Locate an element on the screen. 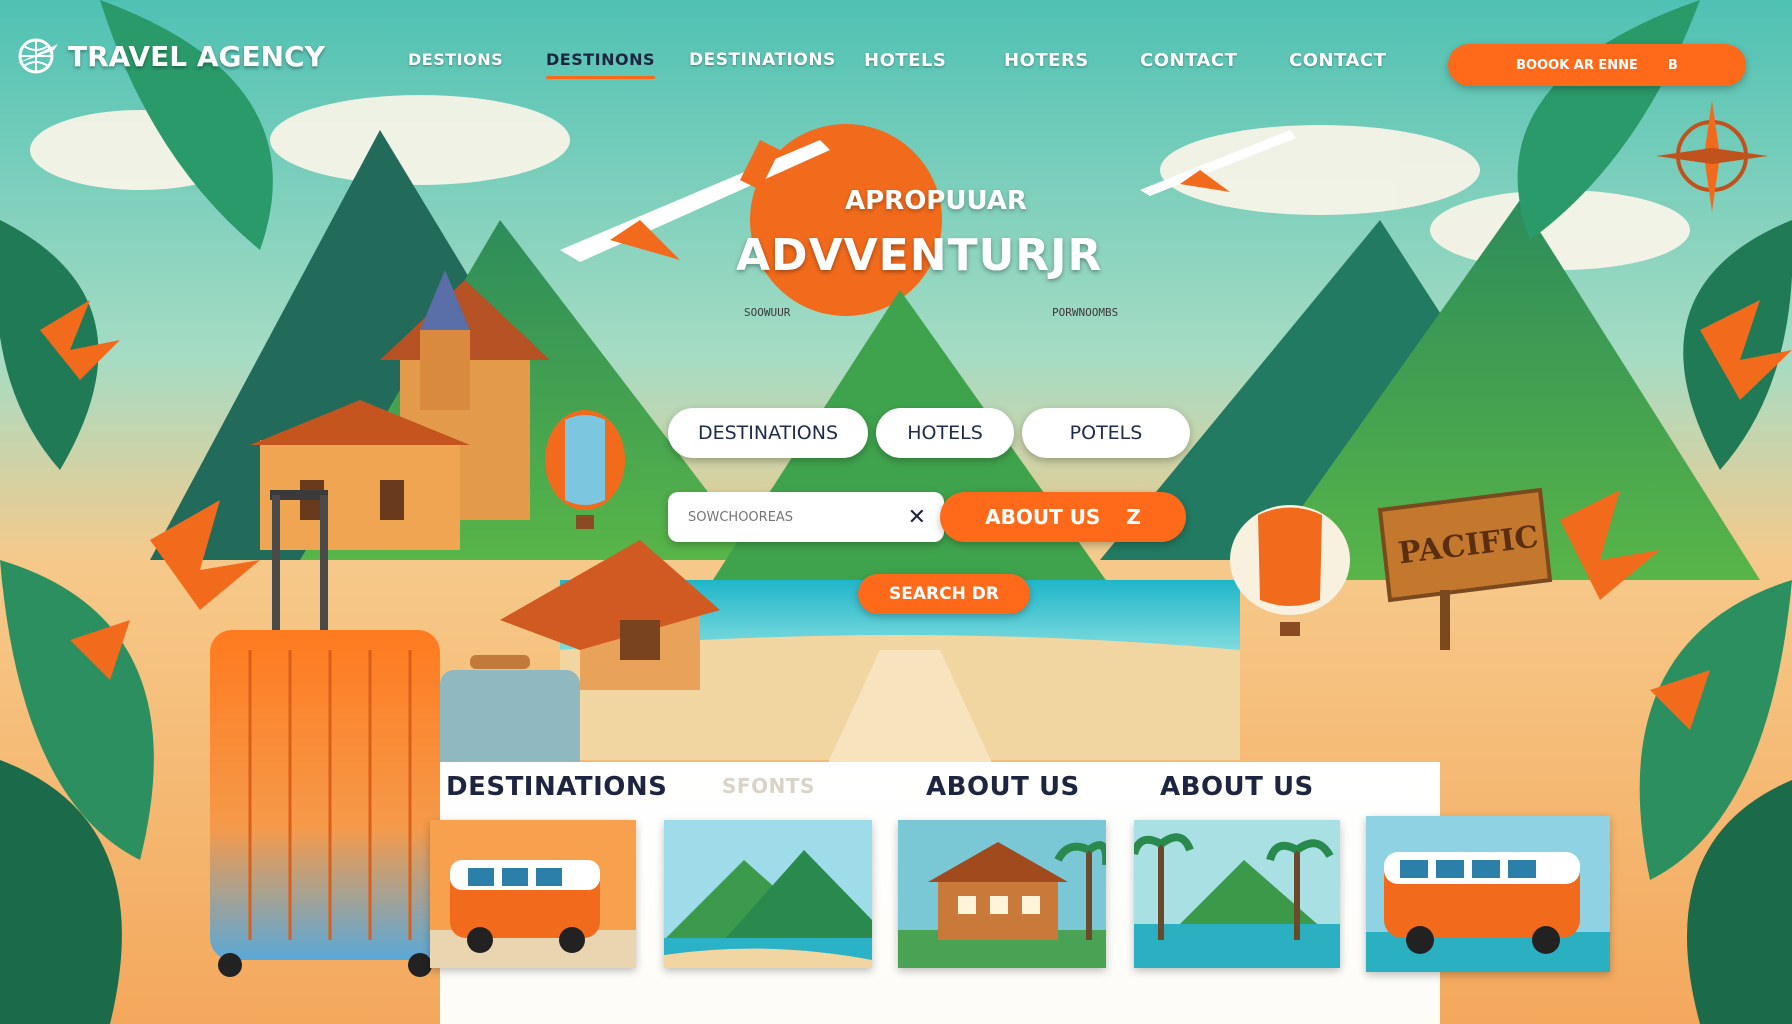  beach-van-card is located at coordinates (1488, 894).